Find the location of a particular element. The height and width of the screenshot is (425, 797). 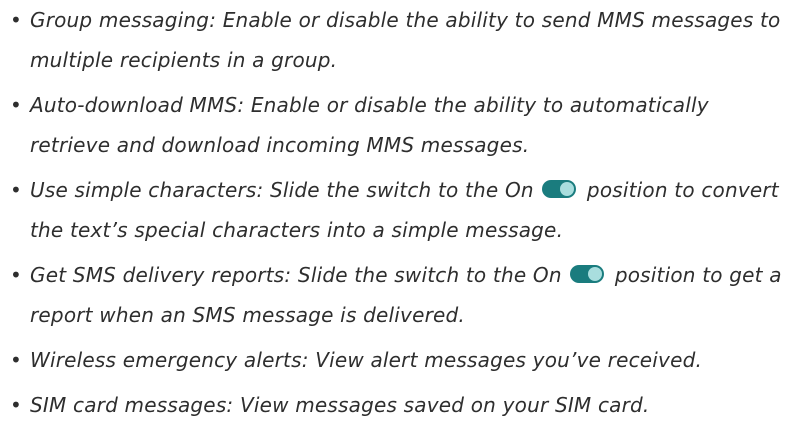

item-text: View messages saved on your SIM card. is located at coordinates (444, 405).